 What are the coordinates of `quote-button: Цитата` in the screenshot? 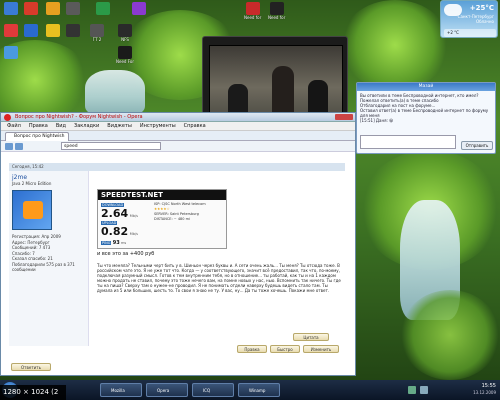 It's located at (311, 337).